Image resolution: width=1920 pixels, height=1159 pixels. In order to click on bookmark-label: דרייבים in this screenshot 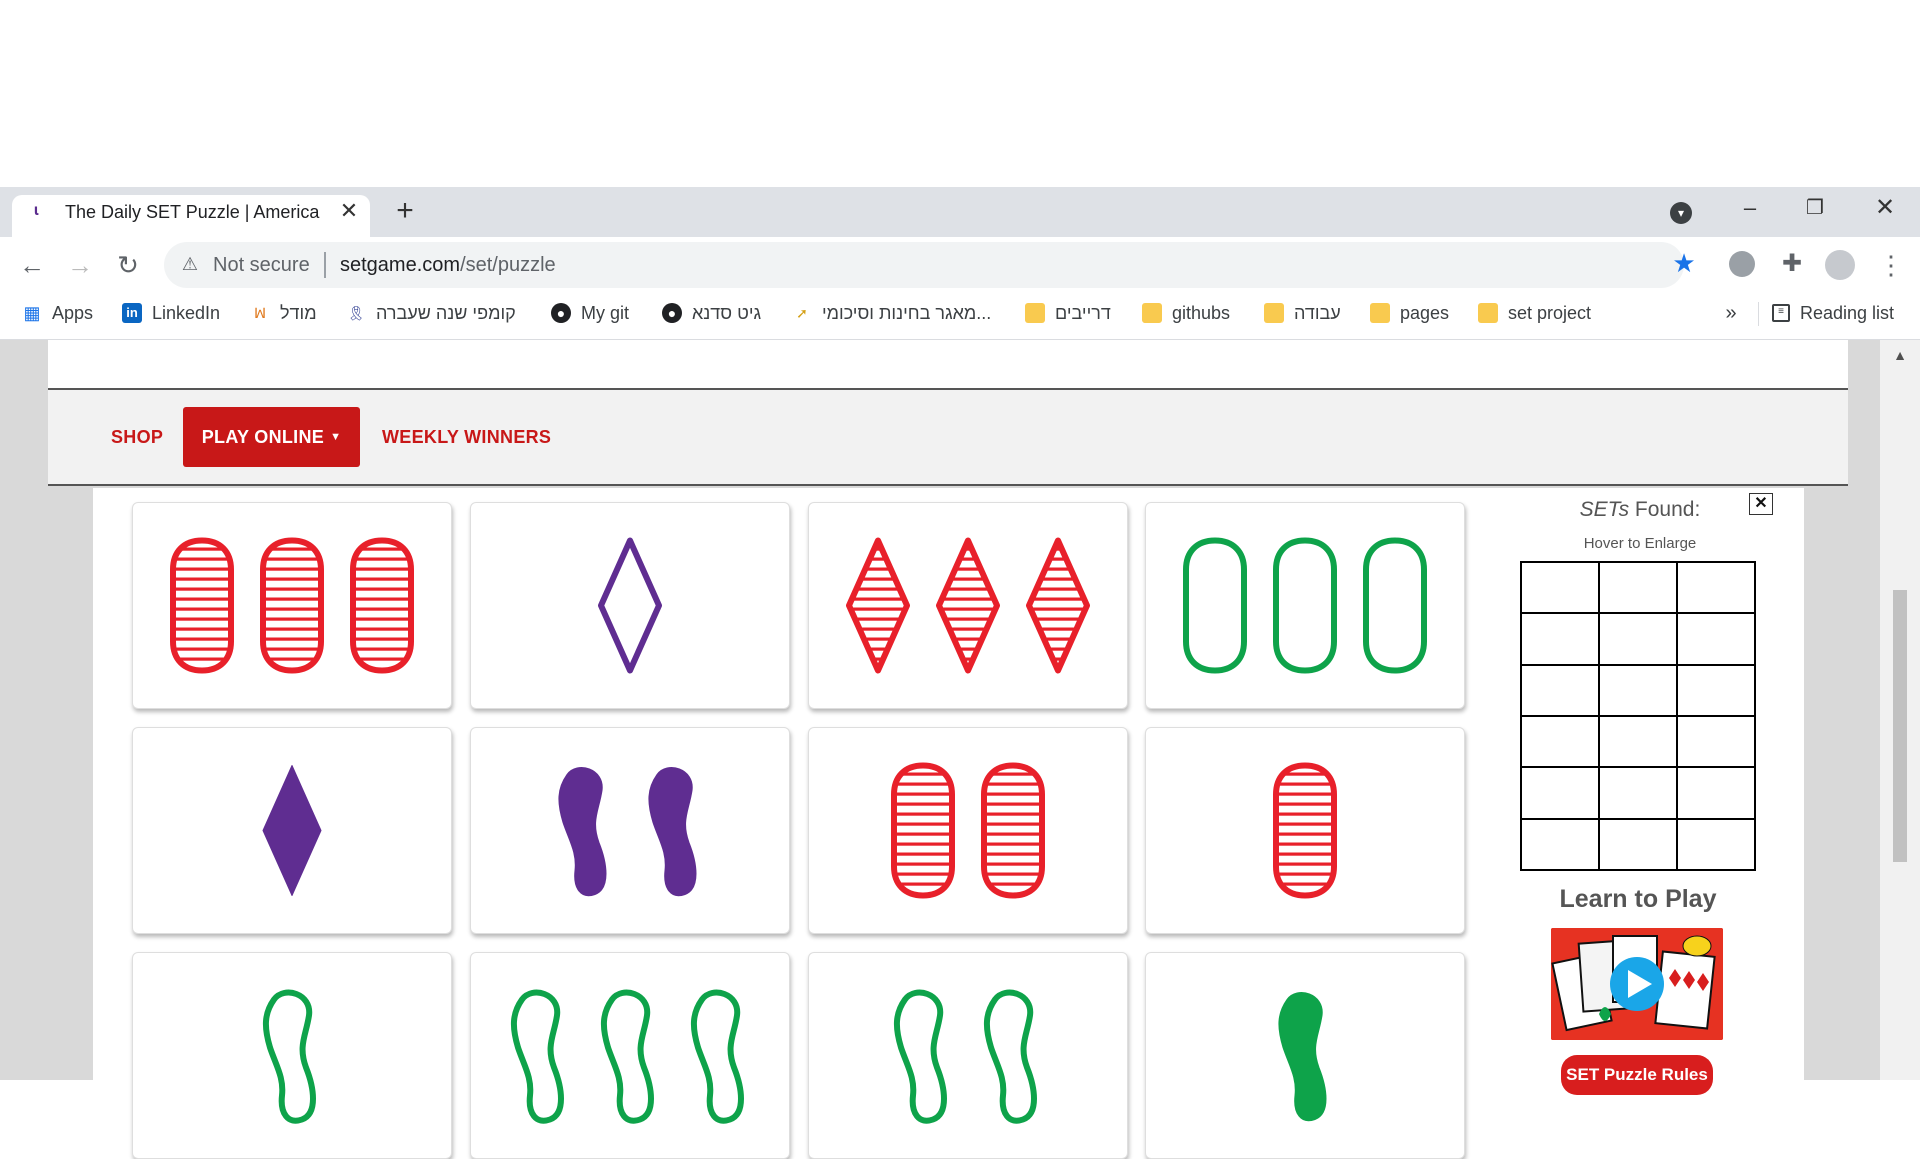, I will do `click(1083, 312)`.